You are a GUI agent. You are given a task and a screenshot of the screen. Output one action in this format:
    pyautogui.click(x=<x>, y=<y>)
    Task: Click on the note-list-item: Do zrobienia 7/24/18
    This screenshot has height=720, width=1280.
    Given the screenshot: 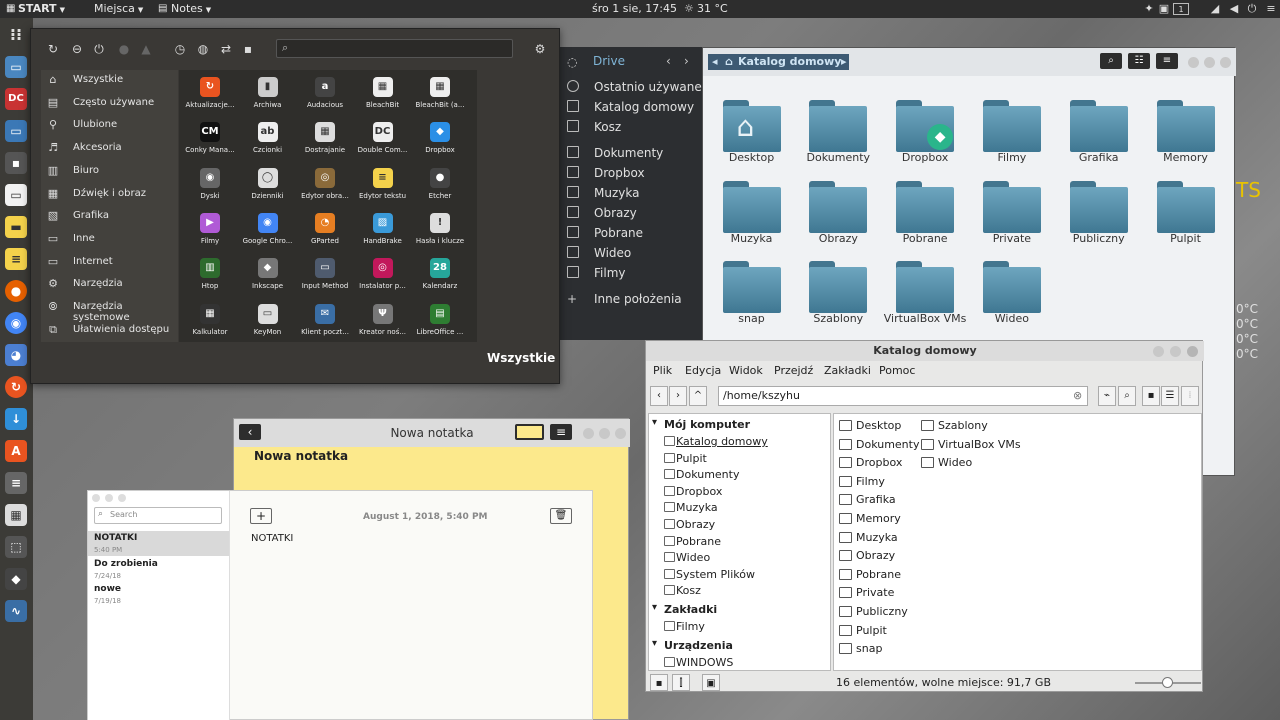 What is the action you would take?
    pyautogui.click(x=158, y=569)
    